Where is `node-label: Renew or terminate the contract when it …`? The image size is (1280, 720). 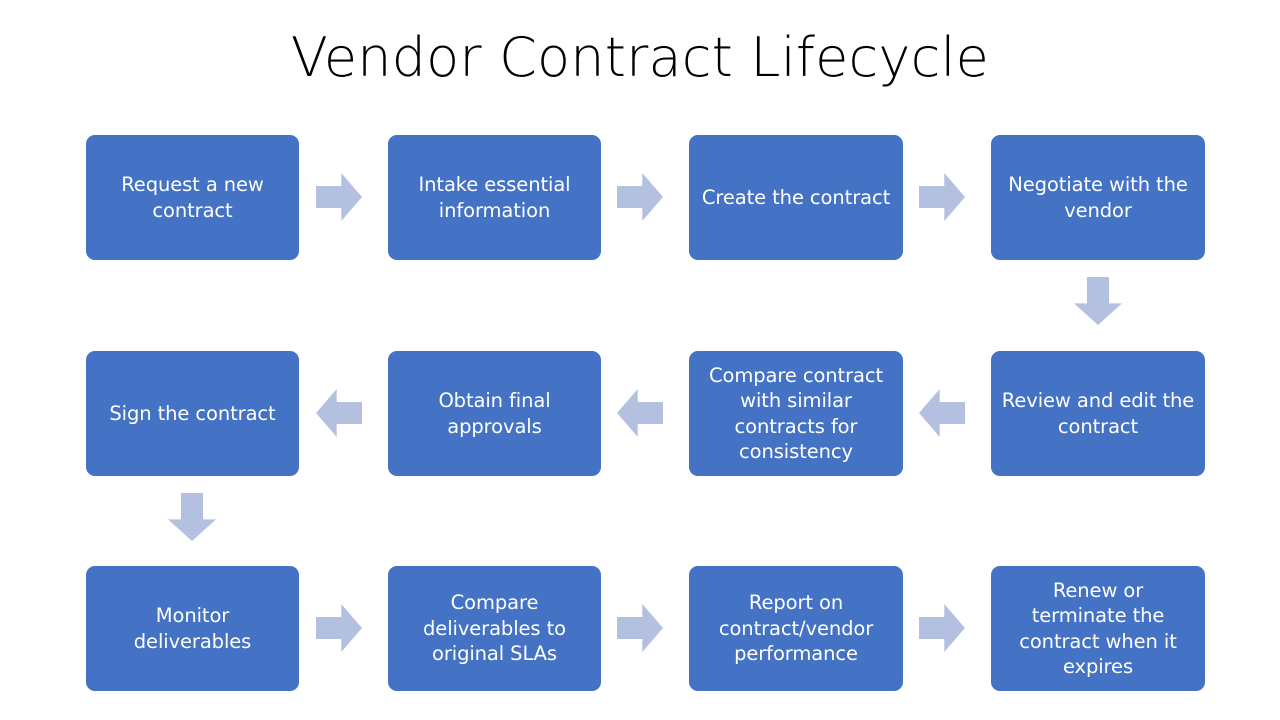 node-label: Renew or terminate the contract when it … is located at coordinates (1098, 628).